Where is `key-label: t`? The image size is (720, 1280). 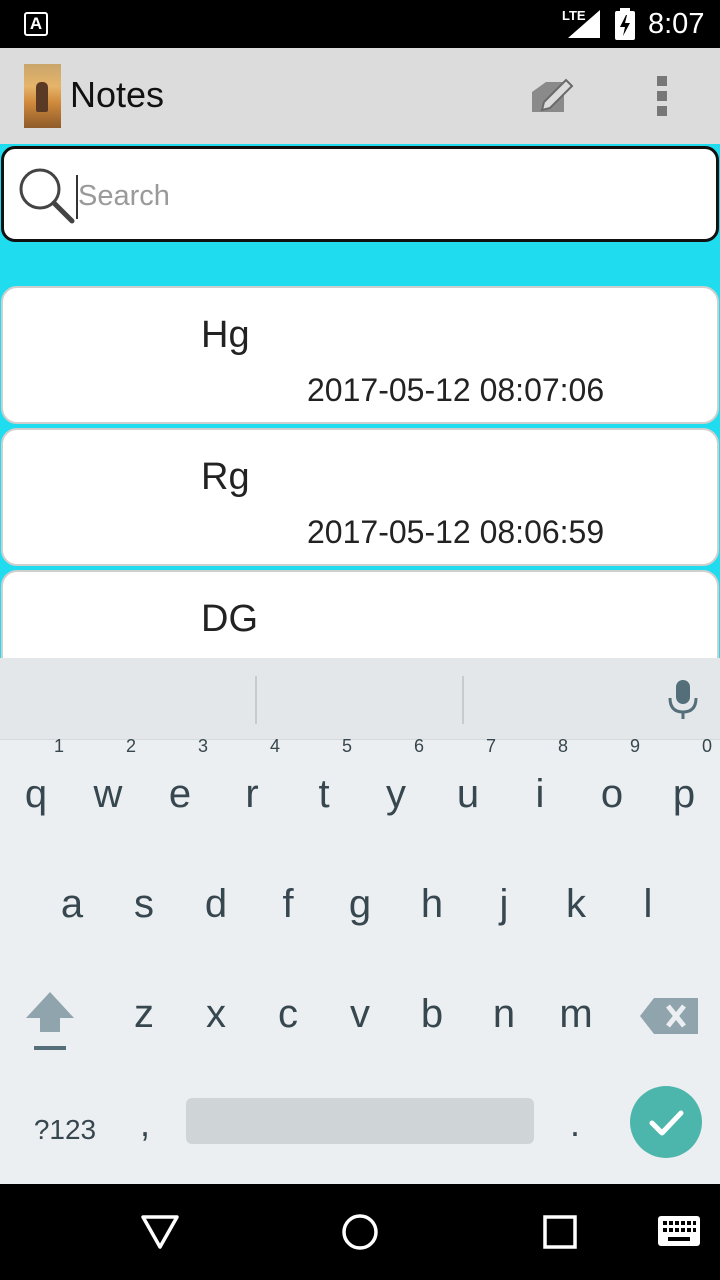 key-label: t is located at coordinates (324, 794).